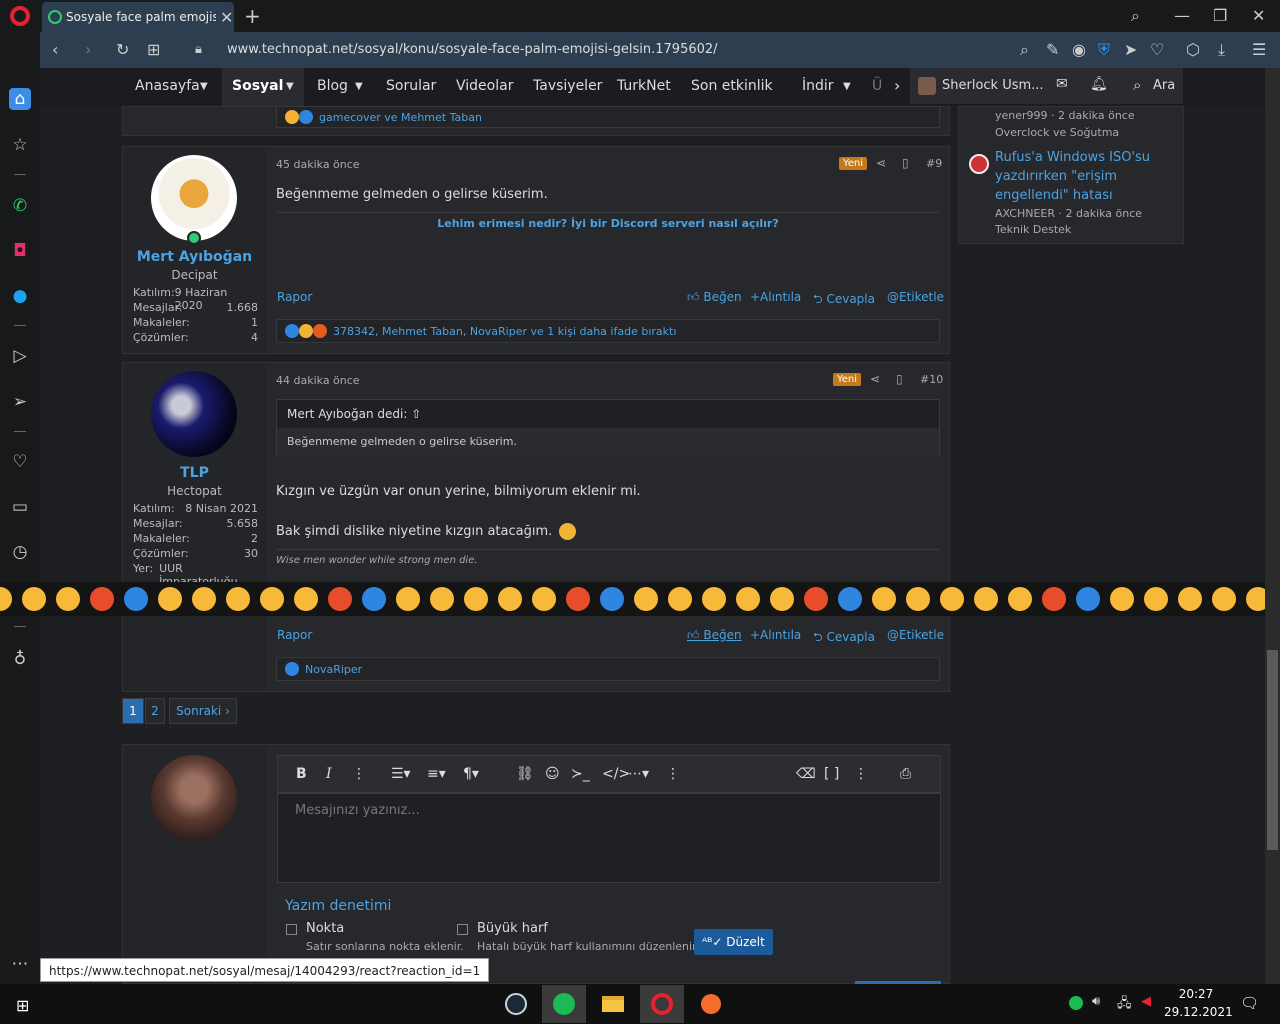 The height and width of the screenshot is (1024, 1280). What do you see at coordinates (354, 414) in the screenshot?
I see `quote-author: Mert Ayıboğan dedi: ⇧` at bounding box center [354, 414].